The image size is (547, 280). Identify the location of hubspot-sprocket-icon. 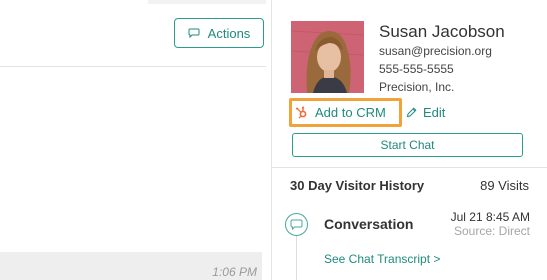
(301, 112).